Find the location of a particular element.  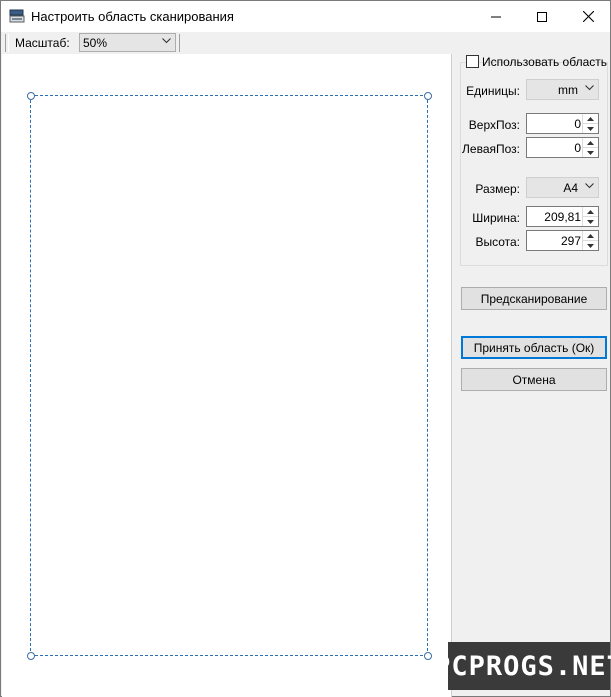

width-spinner: 209,81 is located at coordinates (562, 216).